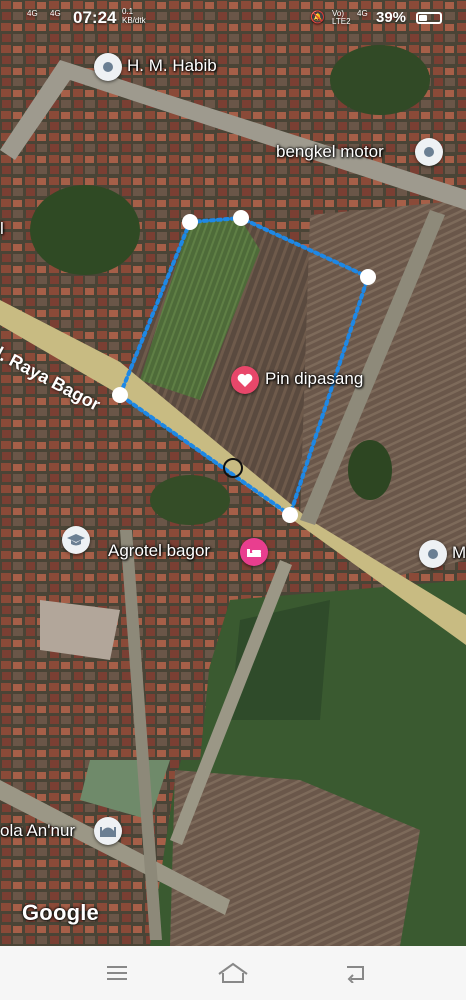 The image size is (466, 1000). Describe the element at coordinates (2, 228) in the screenshot. I see `place-label-edge: l` at that location.